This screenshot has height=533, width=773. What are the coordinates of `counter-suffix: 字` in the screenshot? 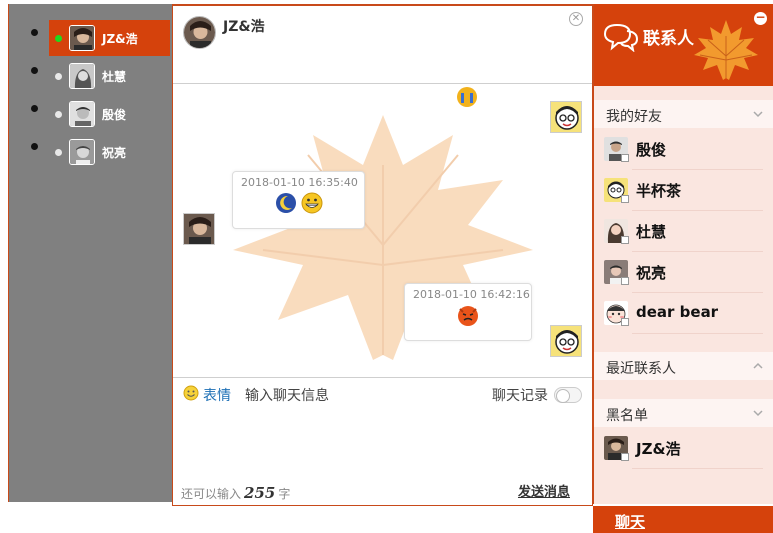 It's located at (284, 494).